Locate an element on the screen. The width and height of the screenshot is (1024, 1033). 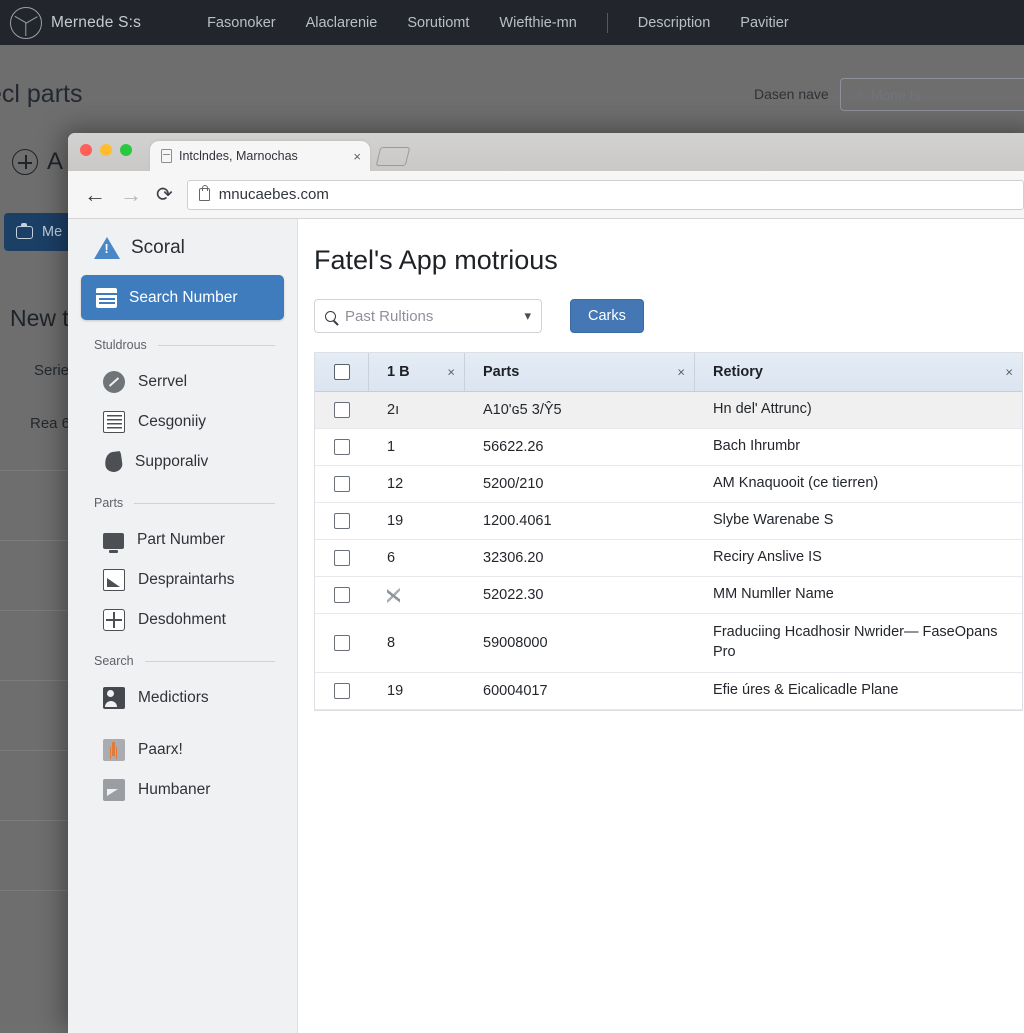
warning-triangle-icon is located at coordinates (107, 248).